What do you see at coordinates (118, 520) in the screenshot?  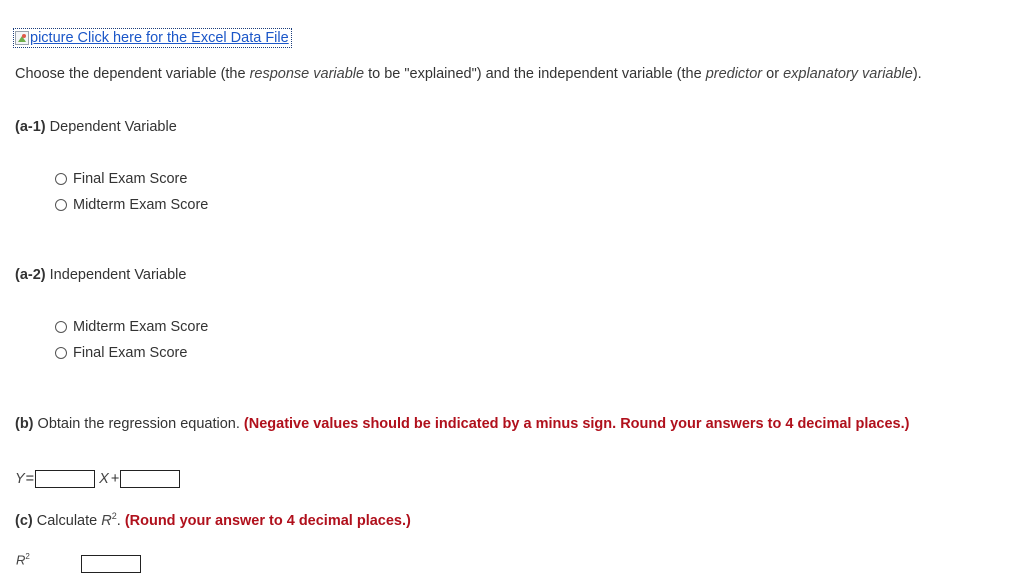 I see `c-period: .` at bounding box center [118, 520].